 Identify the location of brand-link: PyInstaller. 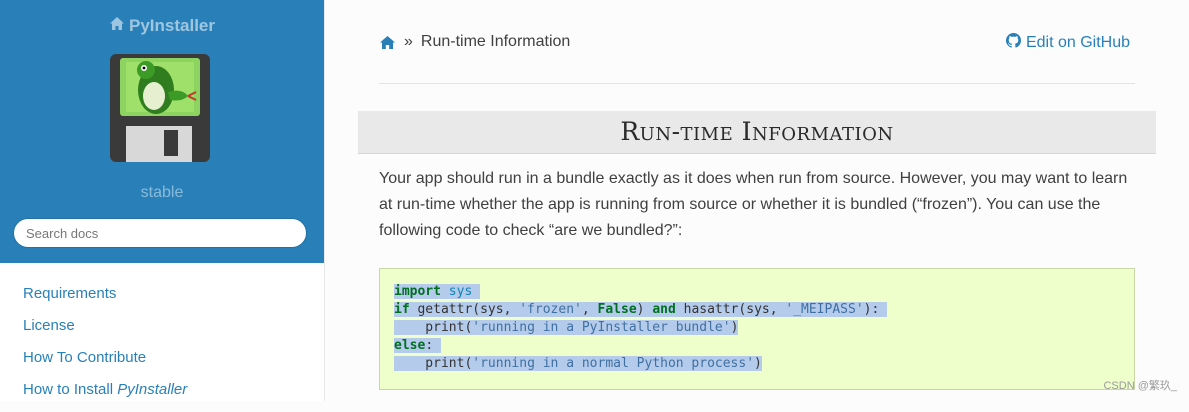
(162, 26).